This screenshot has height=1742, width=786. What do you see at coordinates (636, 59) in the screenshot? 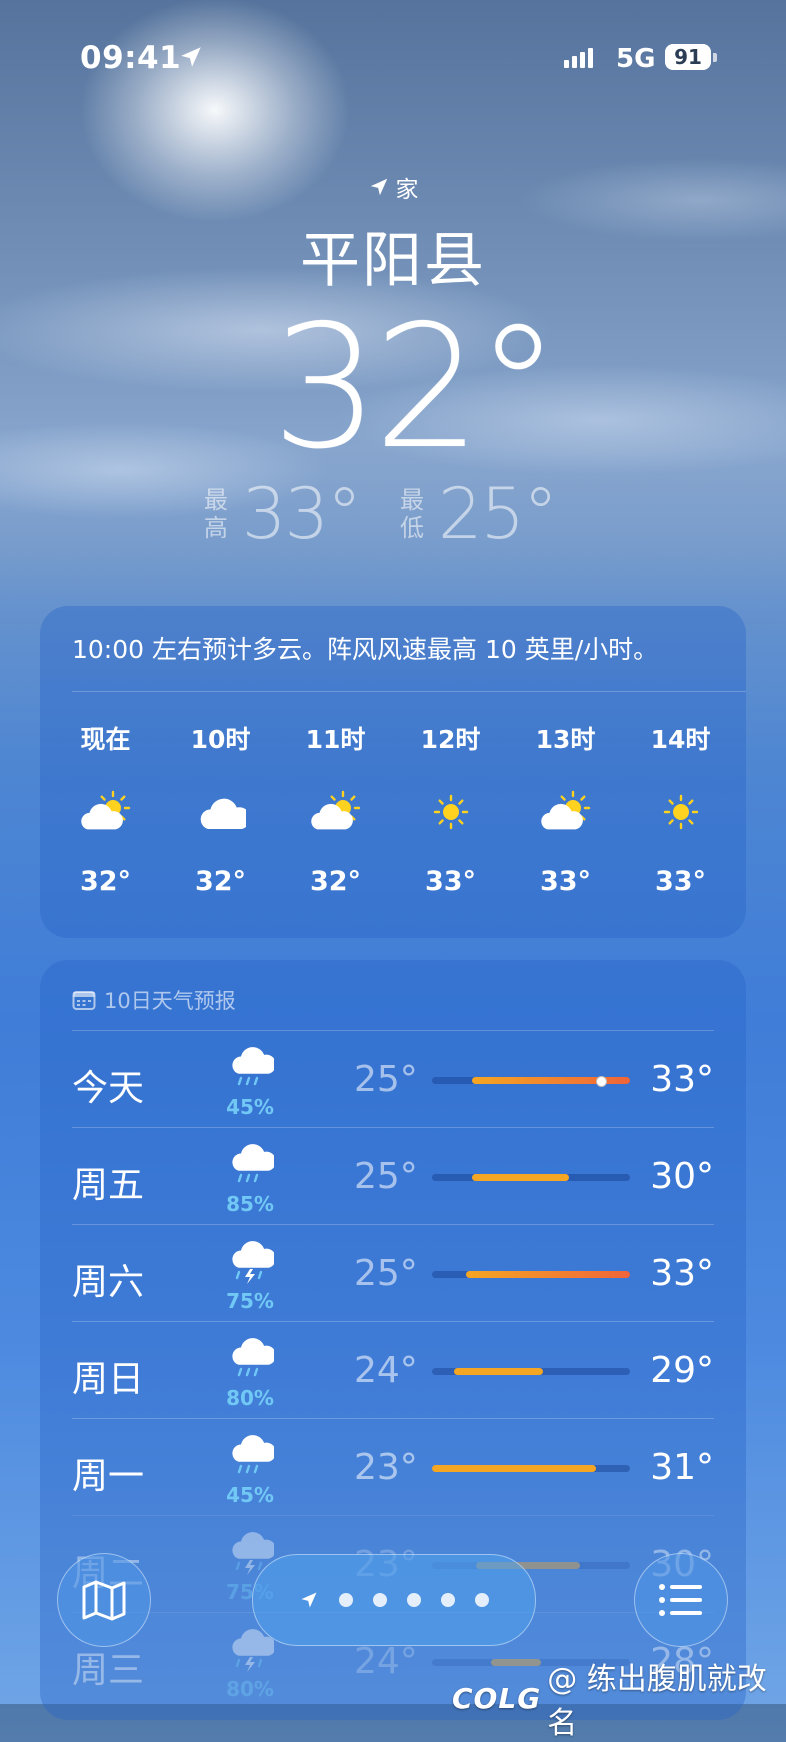
I see `network-type: 5G` at bounding box center [636, 59].